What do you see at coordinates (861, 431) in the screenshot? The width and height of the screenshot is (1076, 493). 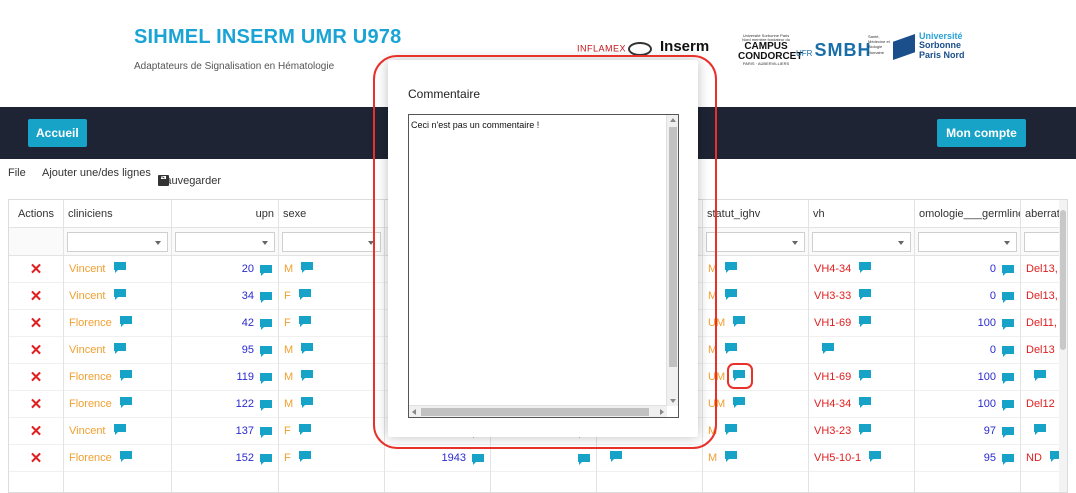 I see `table-cell: VH3-23` at bounding box center [861, 431].